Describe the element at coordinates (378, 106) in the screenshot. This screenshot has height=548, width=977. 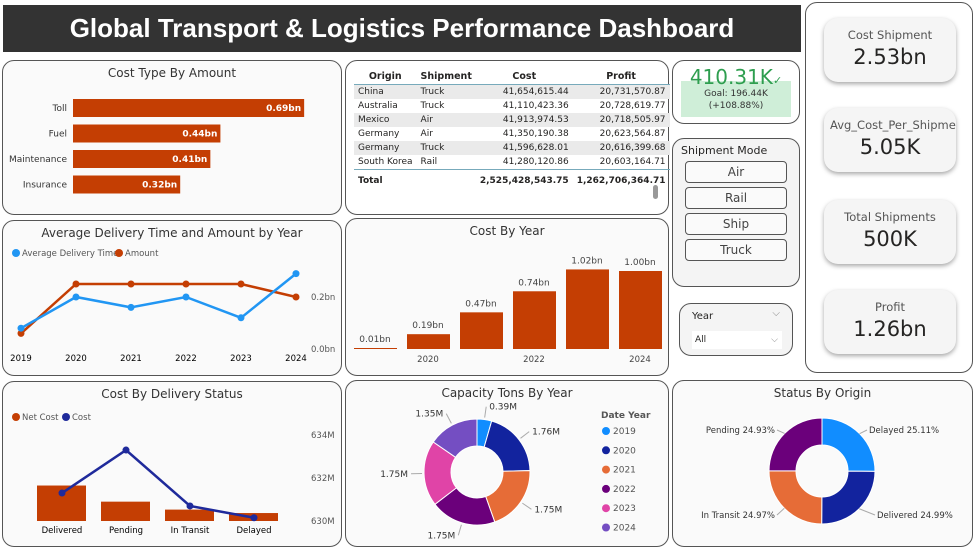
I see `table-cell: Australia` at that location.